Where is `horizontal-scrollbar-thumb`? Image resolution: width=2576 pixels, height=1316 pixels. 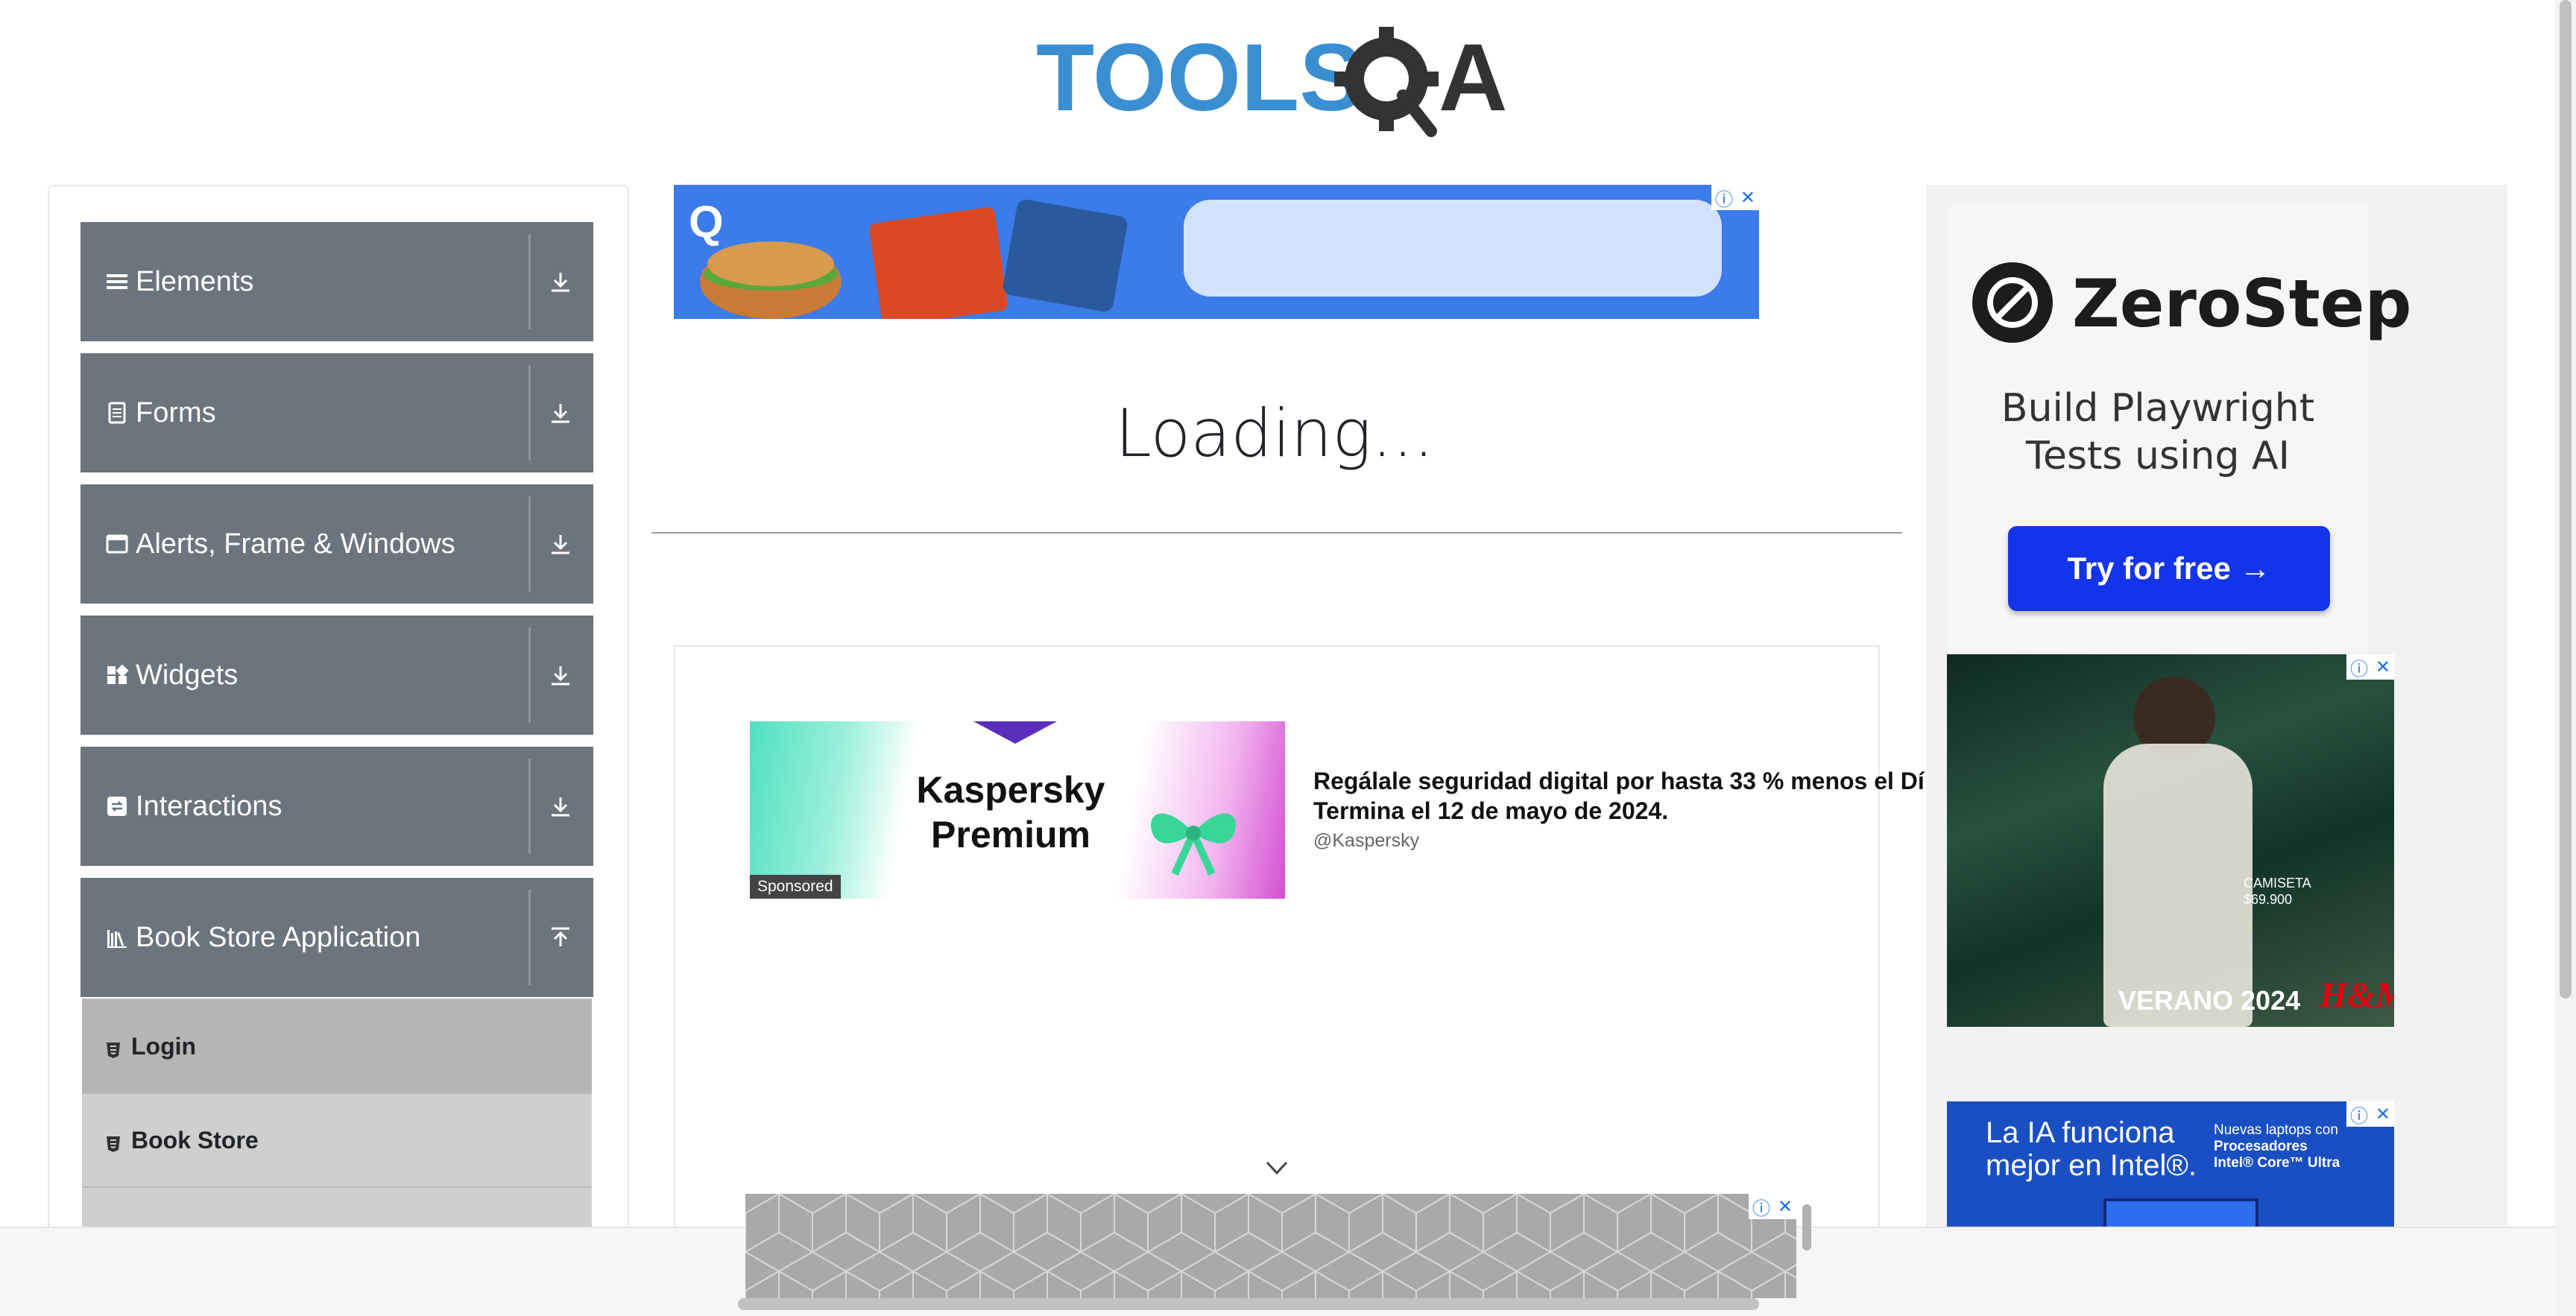 horizontal-scrollbar-thumb is located at coordinates (1248, 1304).